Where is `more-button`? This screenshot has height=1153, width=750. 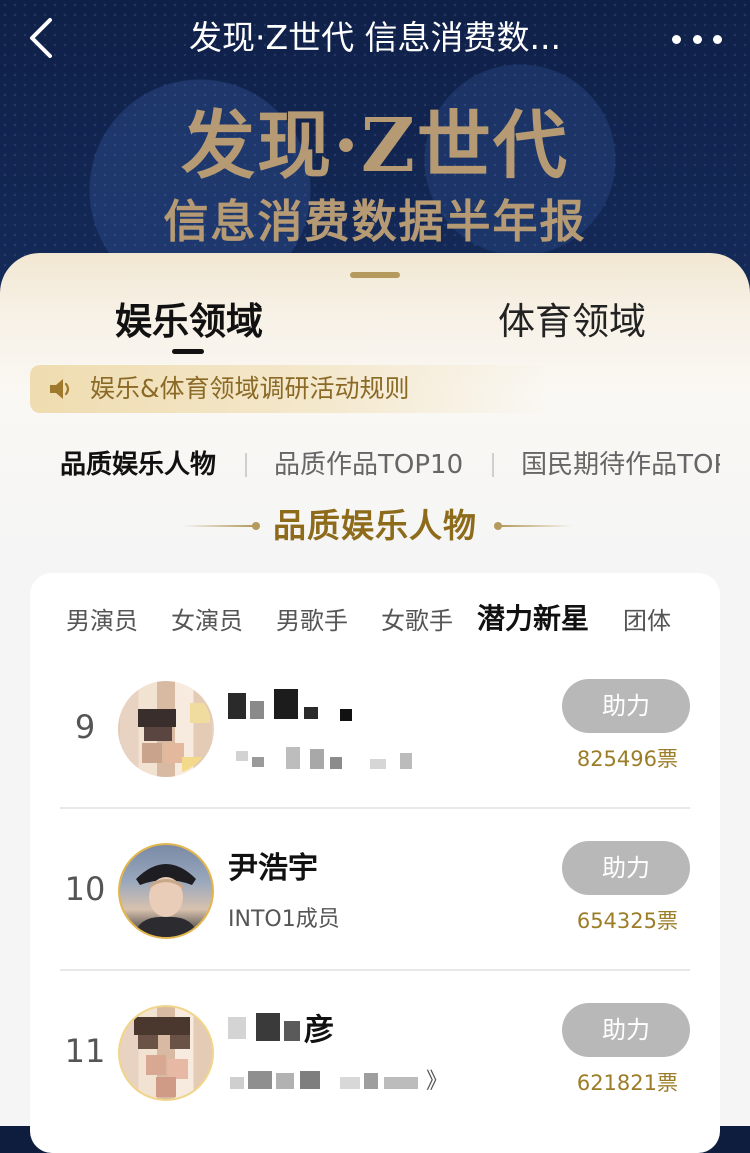
more-button is located at coordinates (697, 39).